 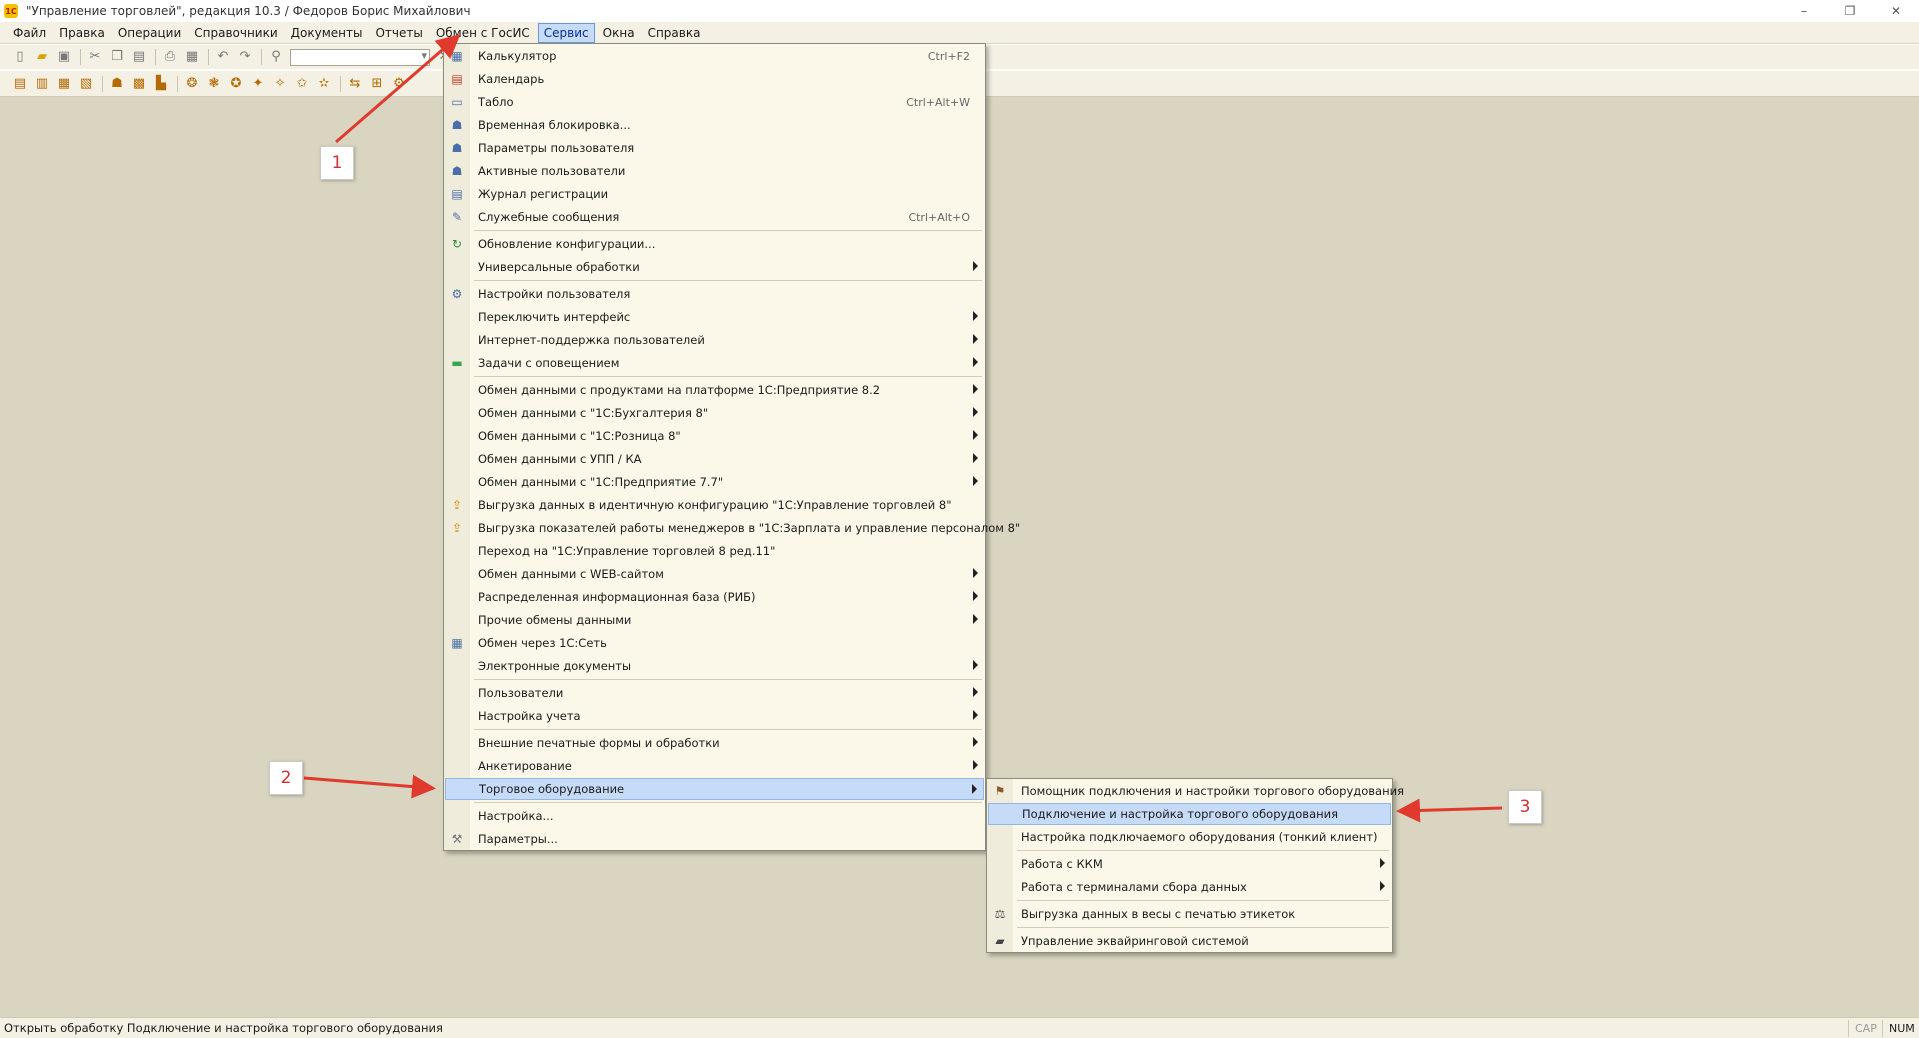 I want to click on num-lock-indicator: NUM, so click(x=1900, y=1028).